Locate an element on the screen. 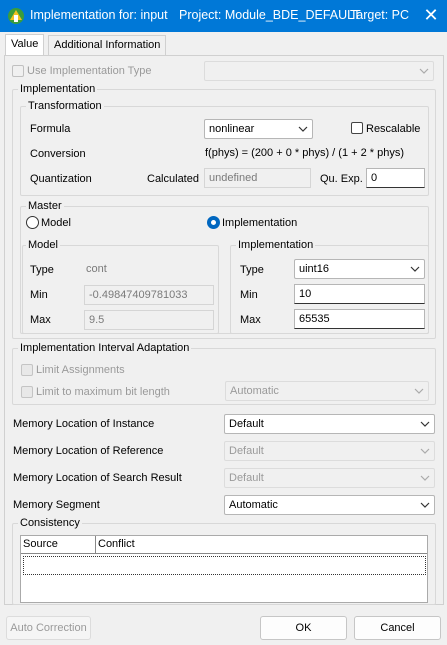  memory-reference-value: Default is located at coordinates (246, 451).